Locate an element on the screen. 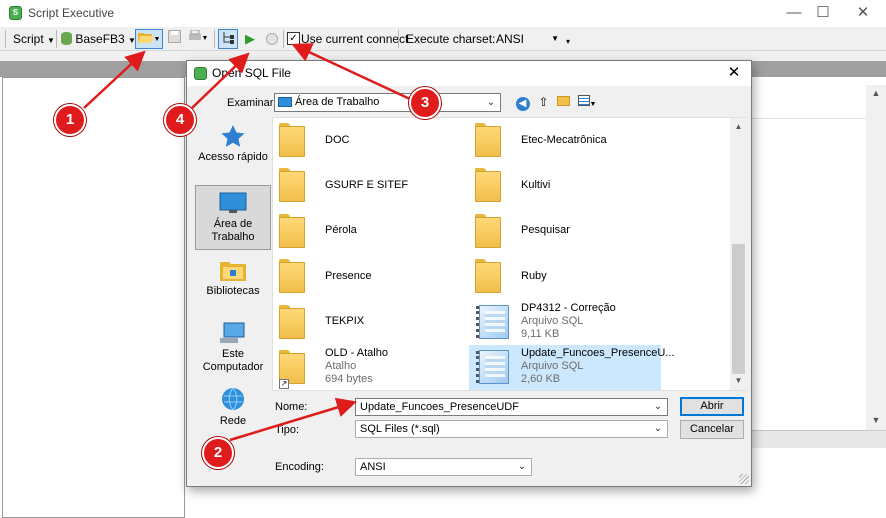  window-title: Script Executive is located at coordinates (71, 13).